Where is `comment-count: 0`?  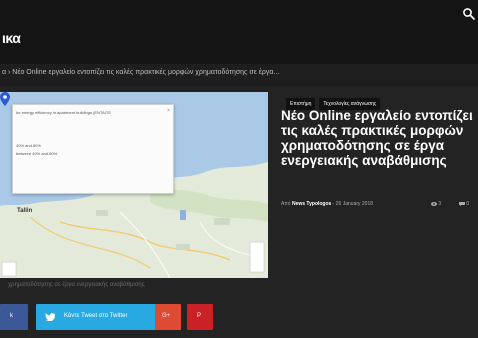
comment-count: 0 is located at coordinates (464, 204).